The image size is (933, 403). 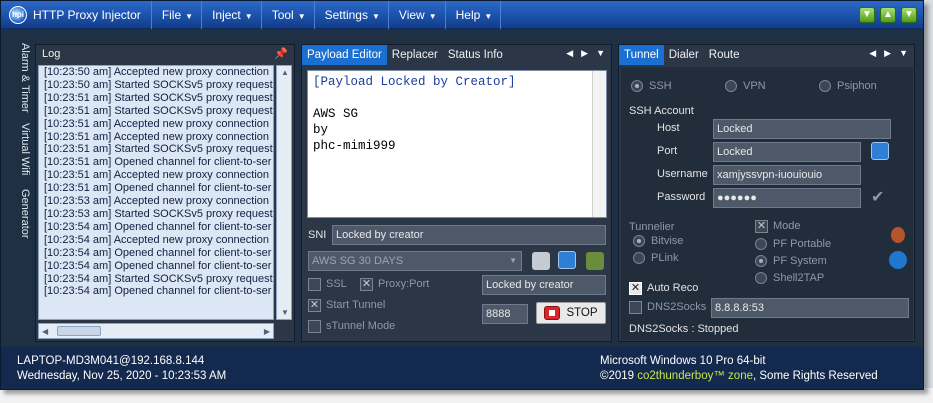 I want to click on tunnel-tabs: Tunnel Dialer Route ◀ ▶ ▼, so click(x=766, y=55).